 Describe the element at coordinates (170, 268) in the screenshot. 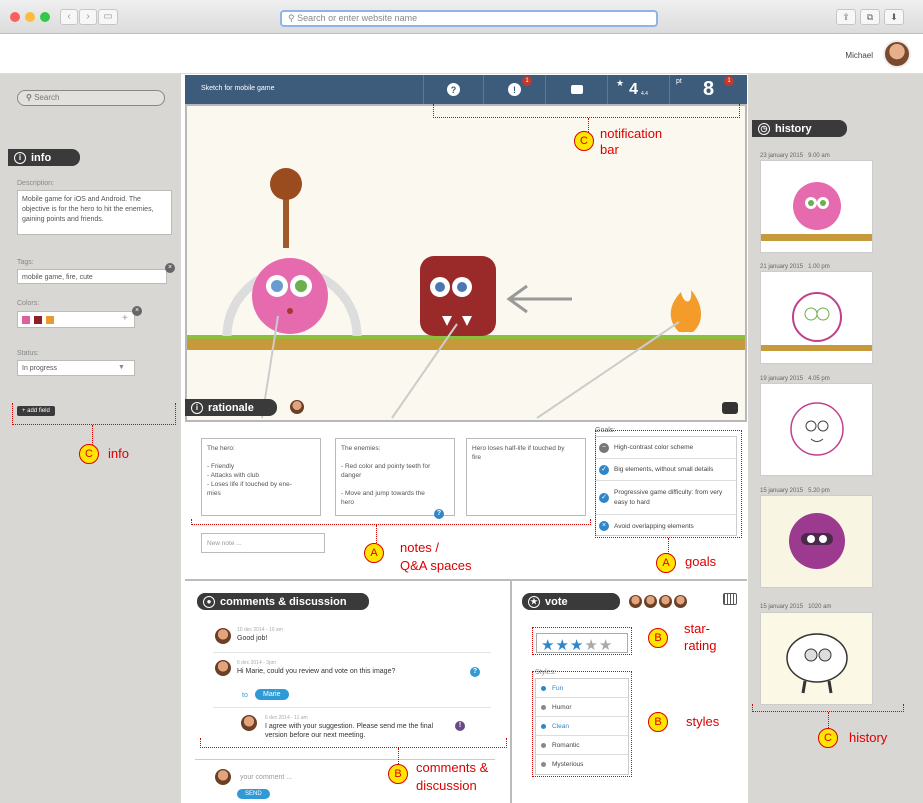

I see `clear-tags-icon: ×` at that location.